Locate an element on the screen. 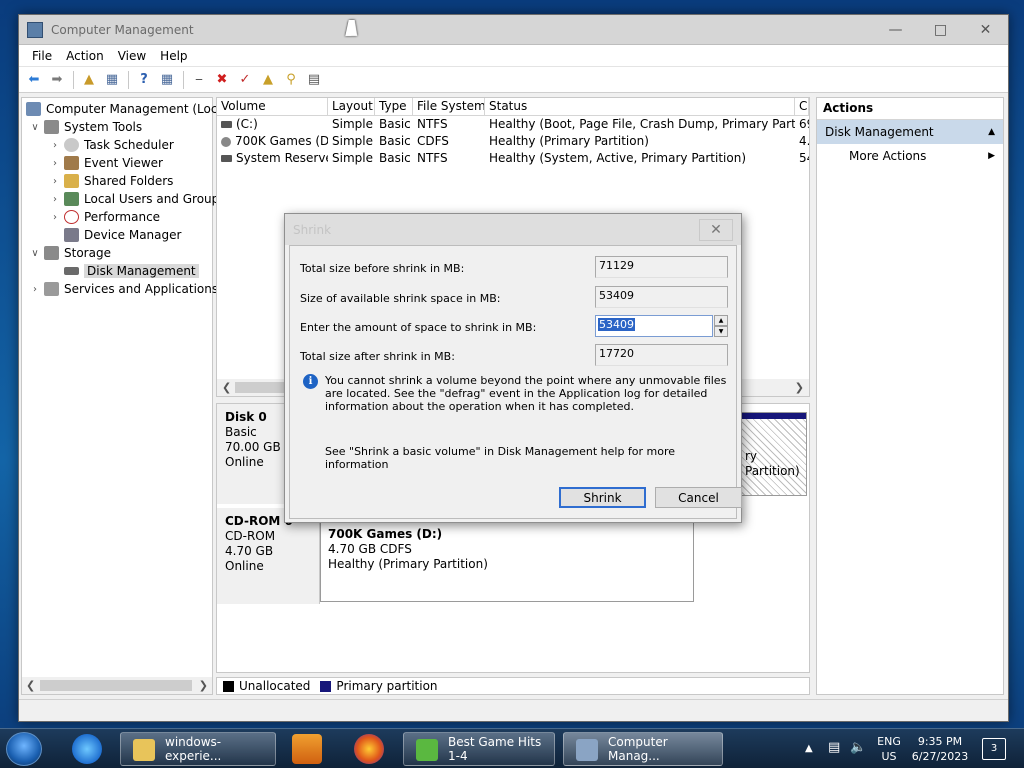  media-player-icon is located at coordinates (307, 749).